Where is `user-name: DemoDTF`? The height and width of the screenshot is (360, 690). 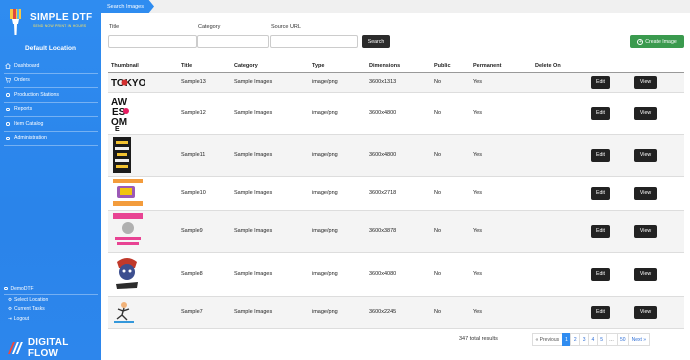
user-name: DemoDTF is located at coordinates (51, 289).